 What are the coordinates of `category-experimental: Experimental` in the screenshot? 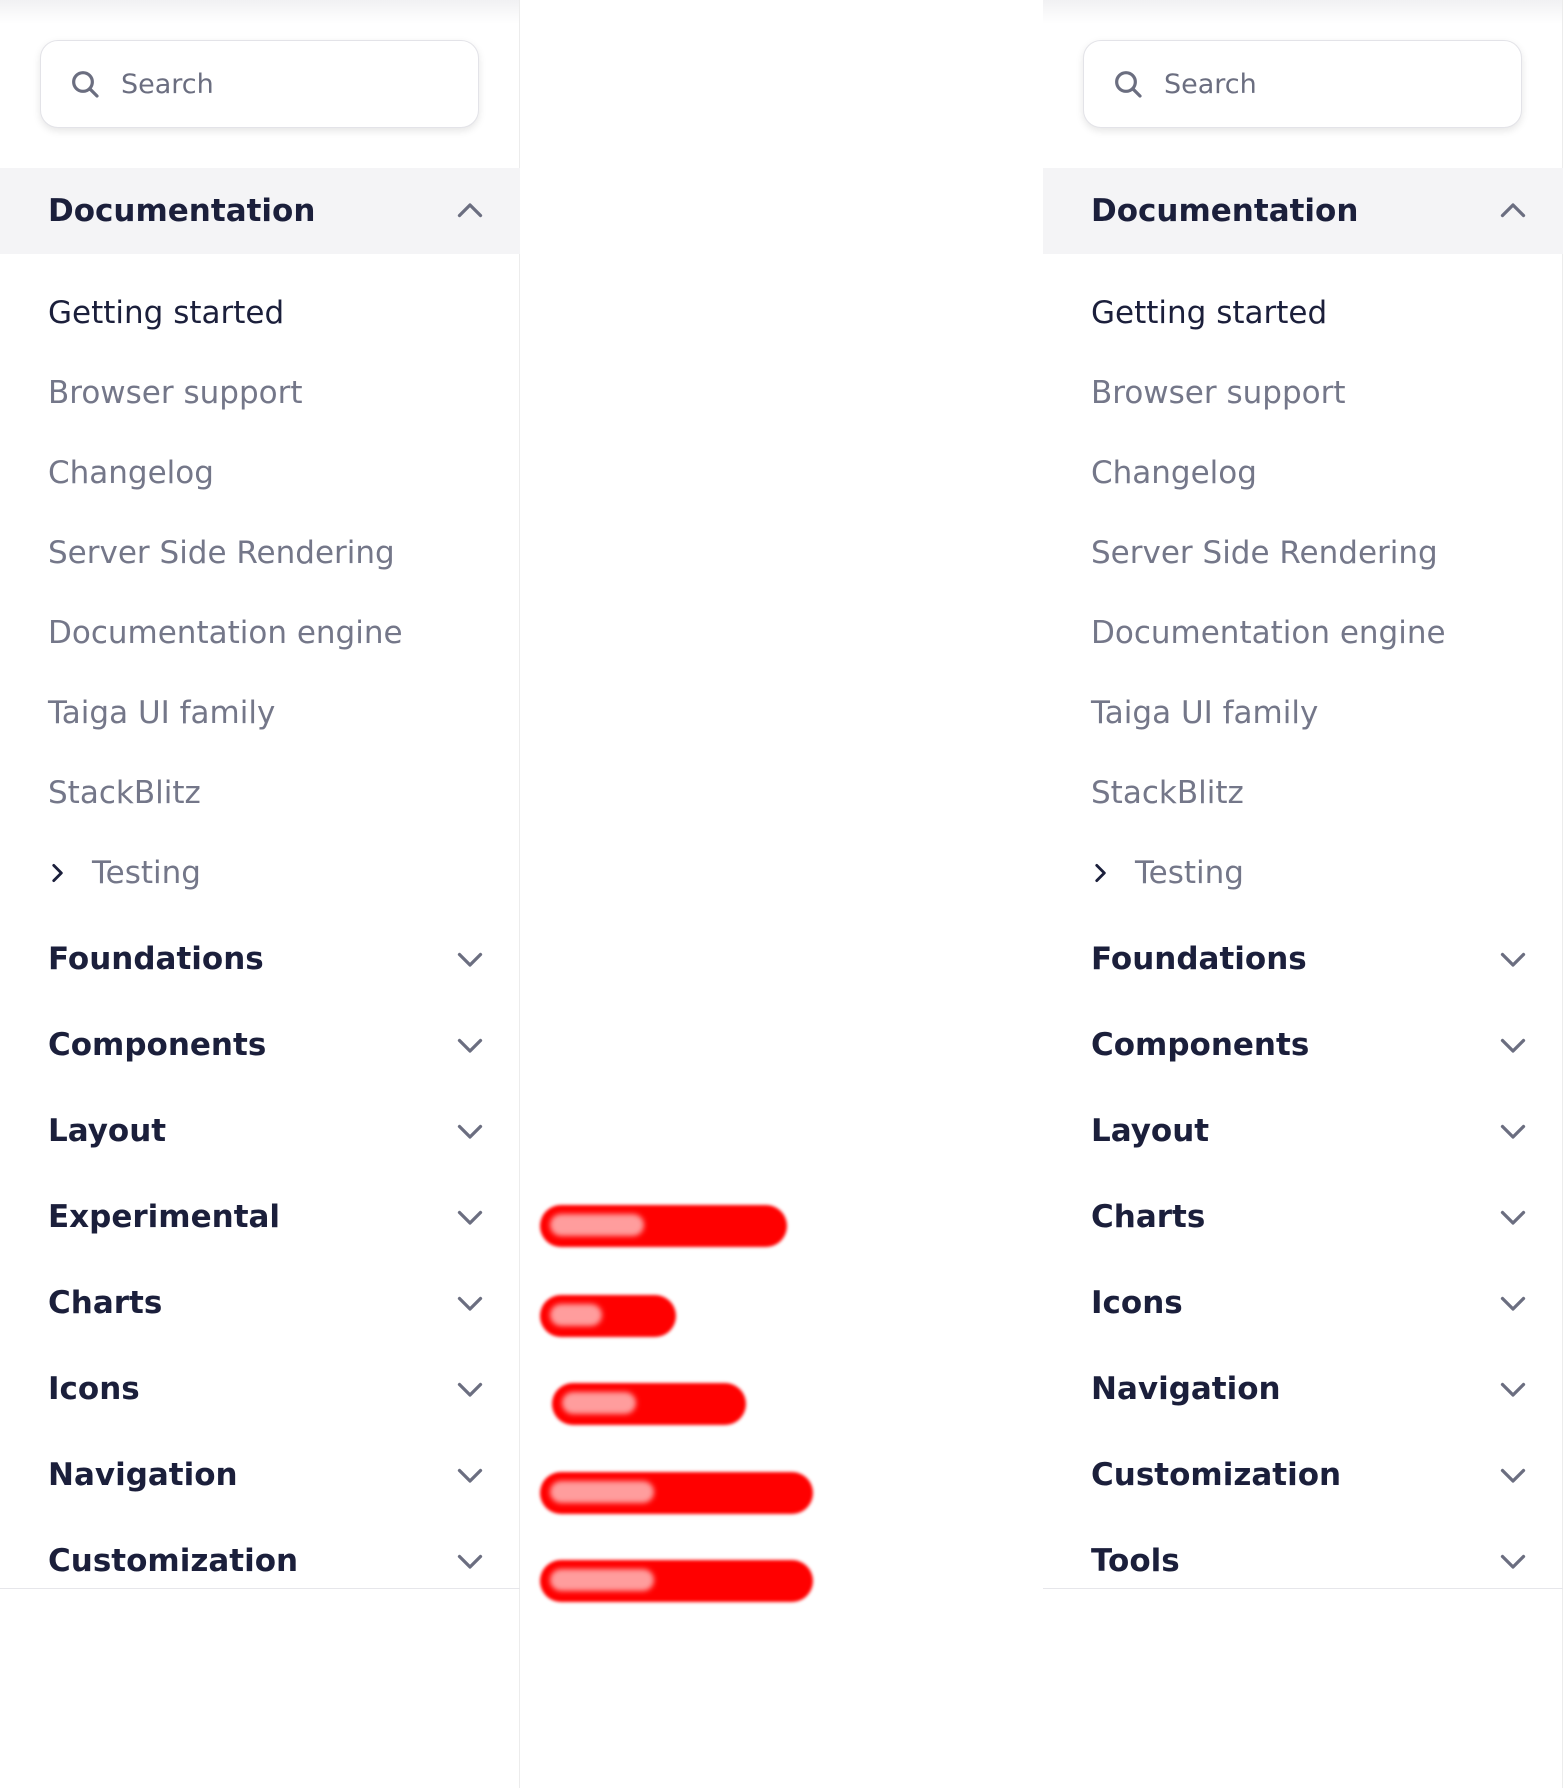 It's located at (260, 1217).